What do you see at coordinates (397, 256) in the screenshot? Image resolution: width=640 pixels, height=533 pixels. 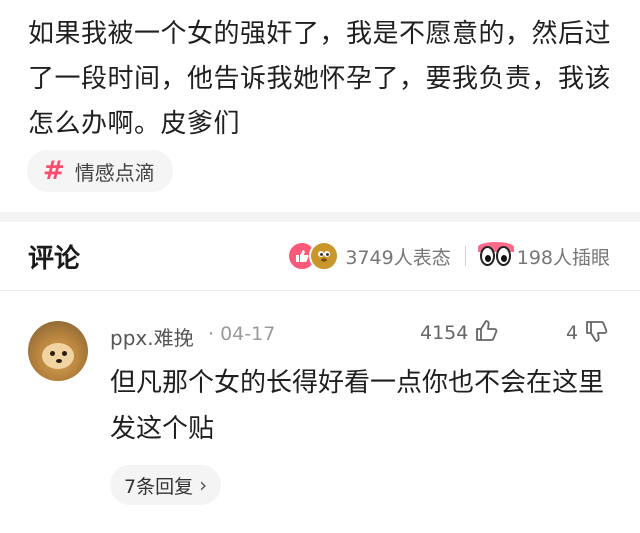 I see `reaction-count: 3749人表态` at bounding box center [397, 256].